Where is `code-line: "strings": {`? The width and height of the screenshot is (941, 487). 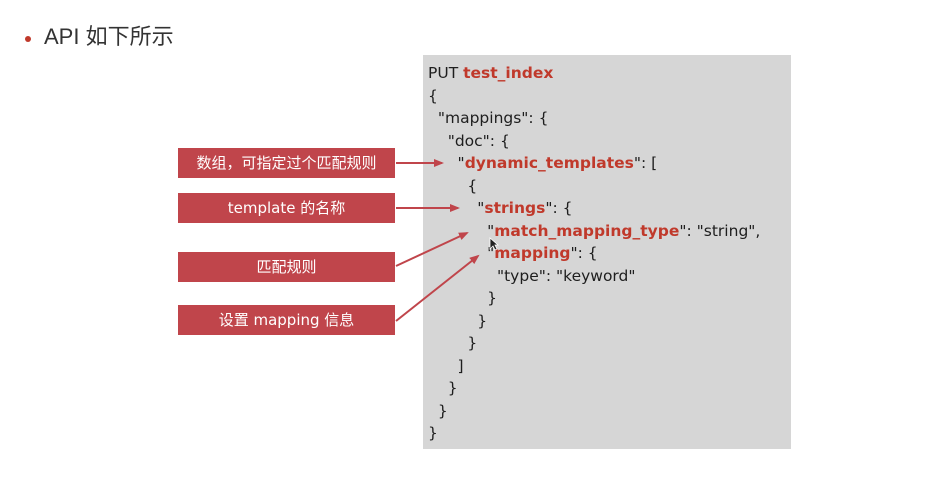
code-line: "strings": { is located at coordinates (500, 208).